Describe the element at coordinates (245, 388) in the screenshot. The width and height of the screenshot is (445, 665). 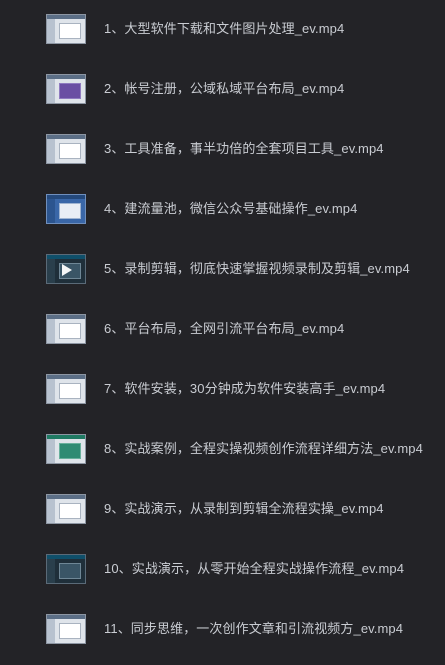
I see `file-name: 7、软件安装，30分钟成为软件安装高手_ev.mp4` at that location.